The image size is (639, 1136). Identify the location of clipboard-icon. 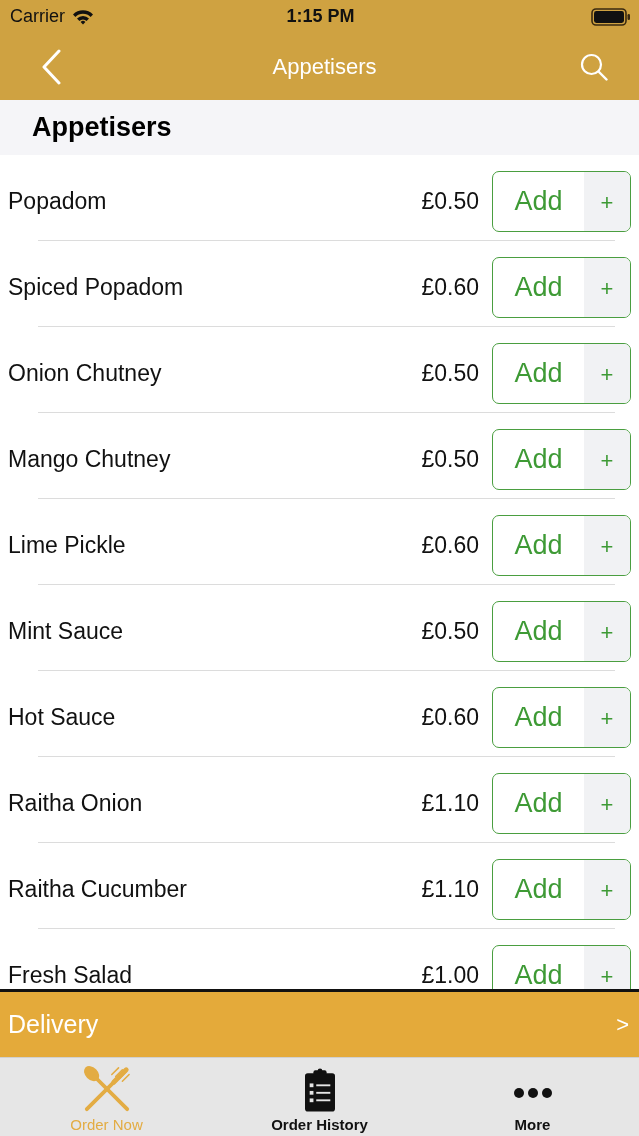
(319, 1090).